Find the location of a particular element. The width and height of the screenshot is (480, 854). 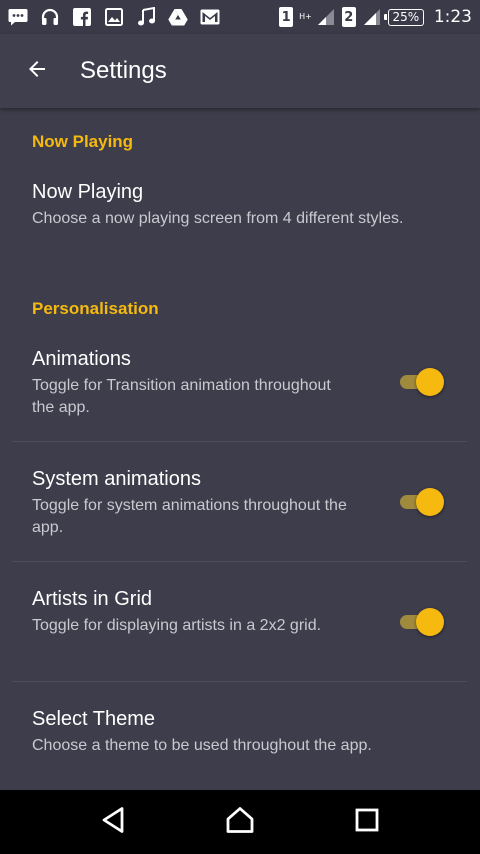

pref-title: Now Playing is located at coordinates (88, 192).